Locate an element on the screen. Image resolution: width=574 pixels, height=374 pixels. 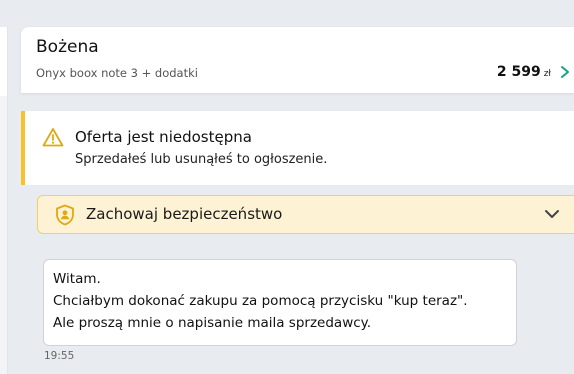
stay-safe-banner: Zachowaj bezpieczeństwo is located at coordinates (305, 214).